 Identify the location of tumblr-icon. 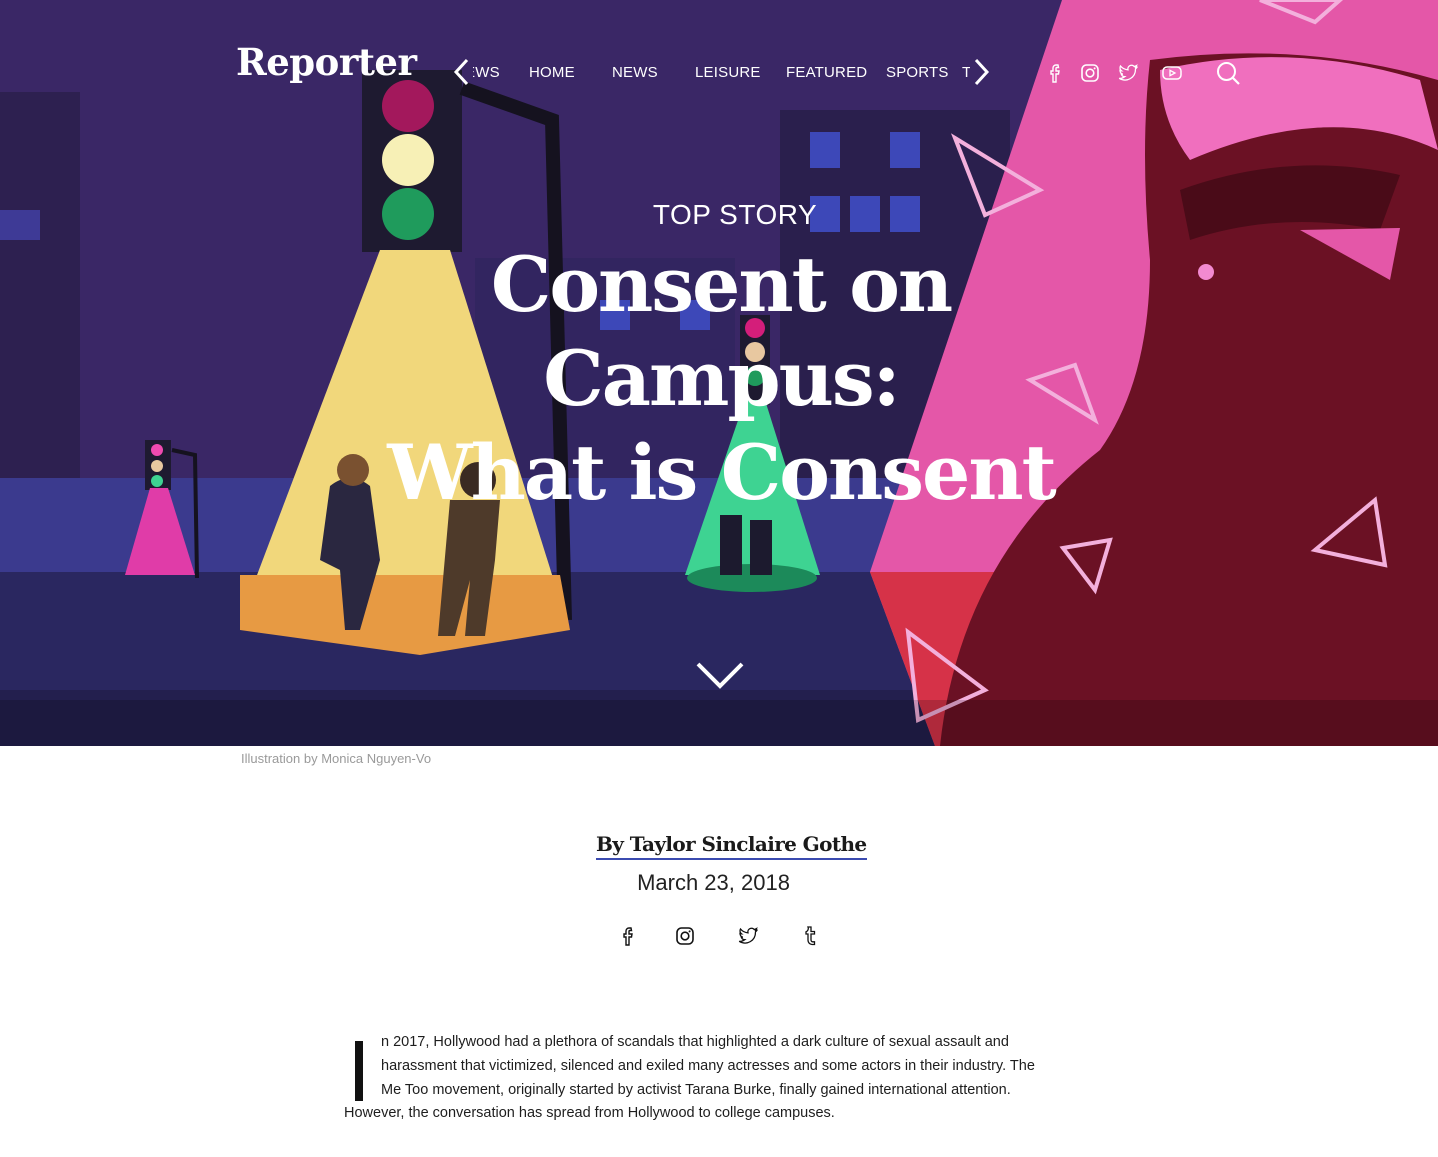
(810, 936).